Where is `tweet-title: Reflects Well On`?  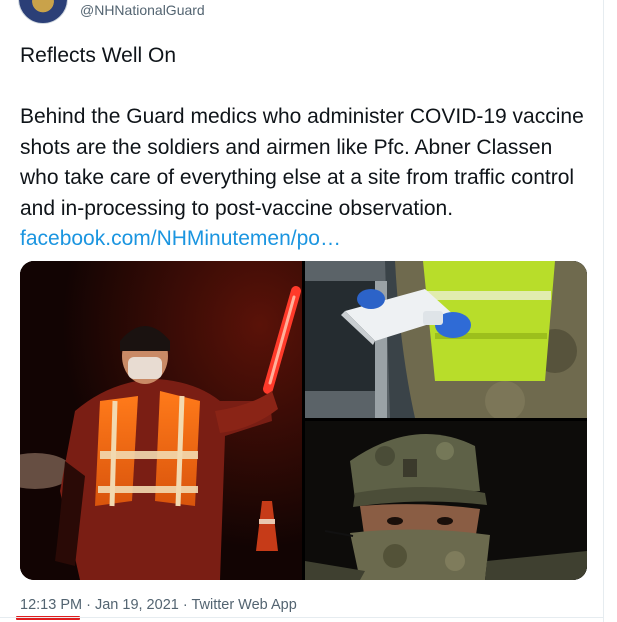
tweet-title: Reflects Well On is located at coordinates (98, 55).